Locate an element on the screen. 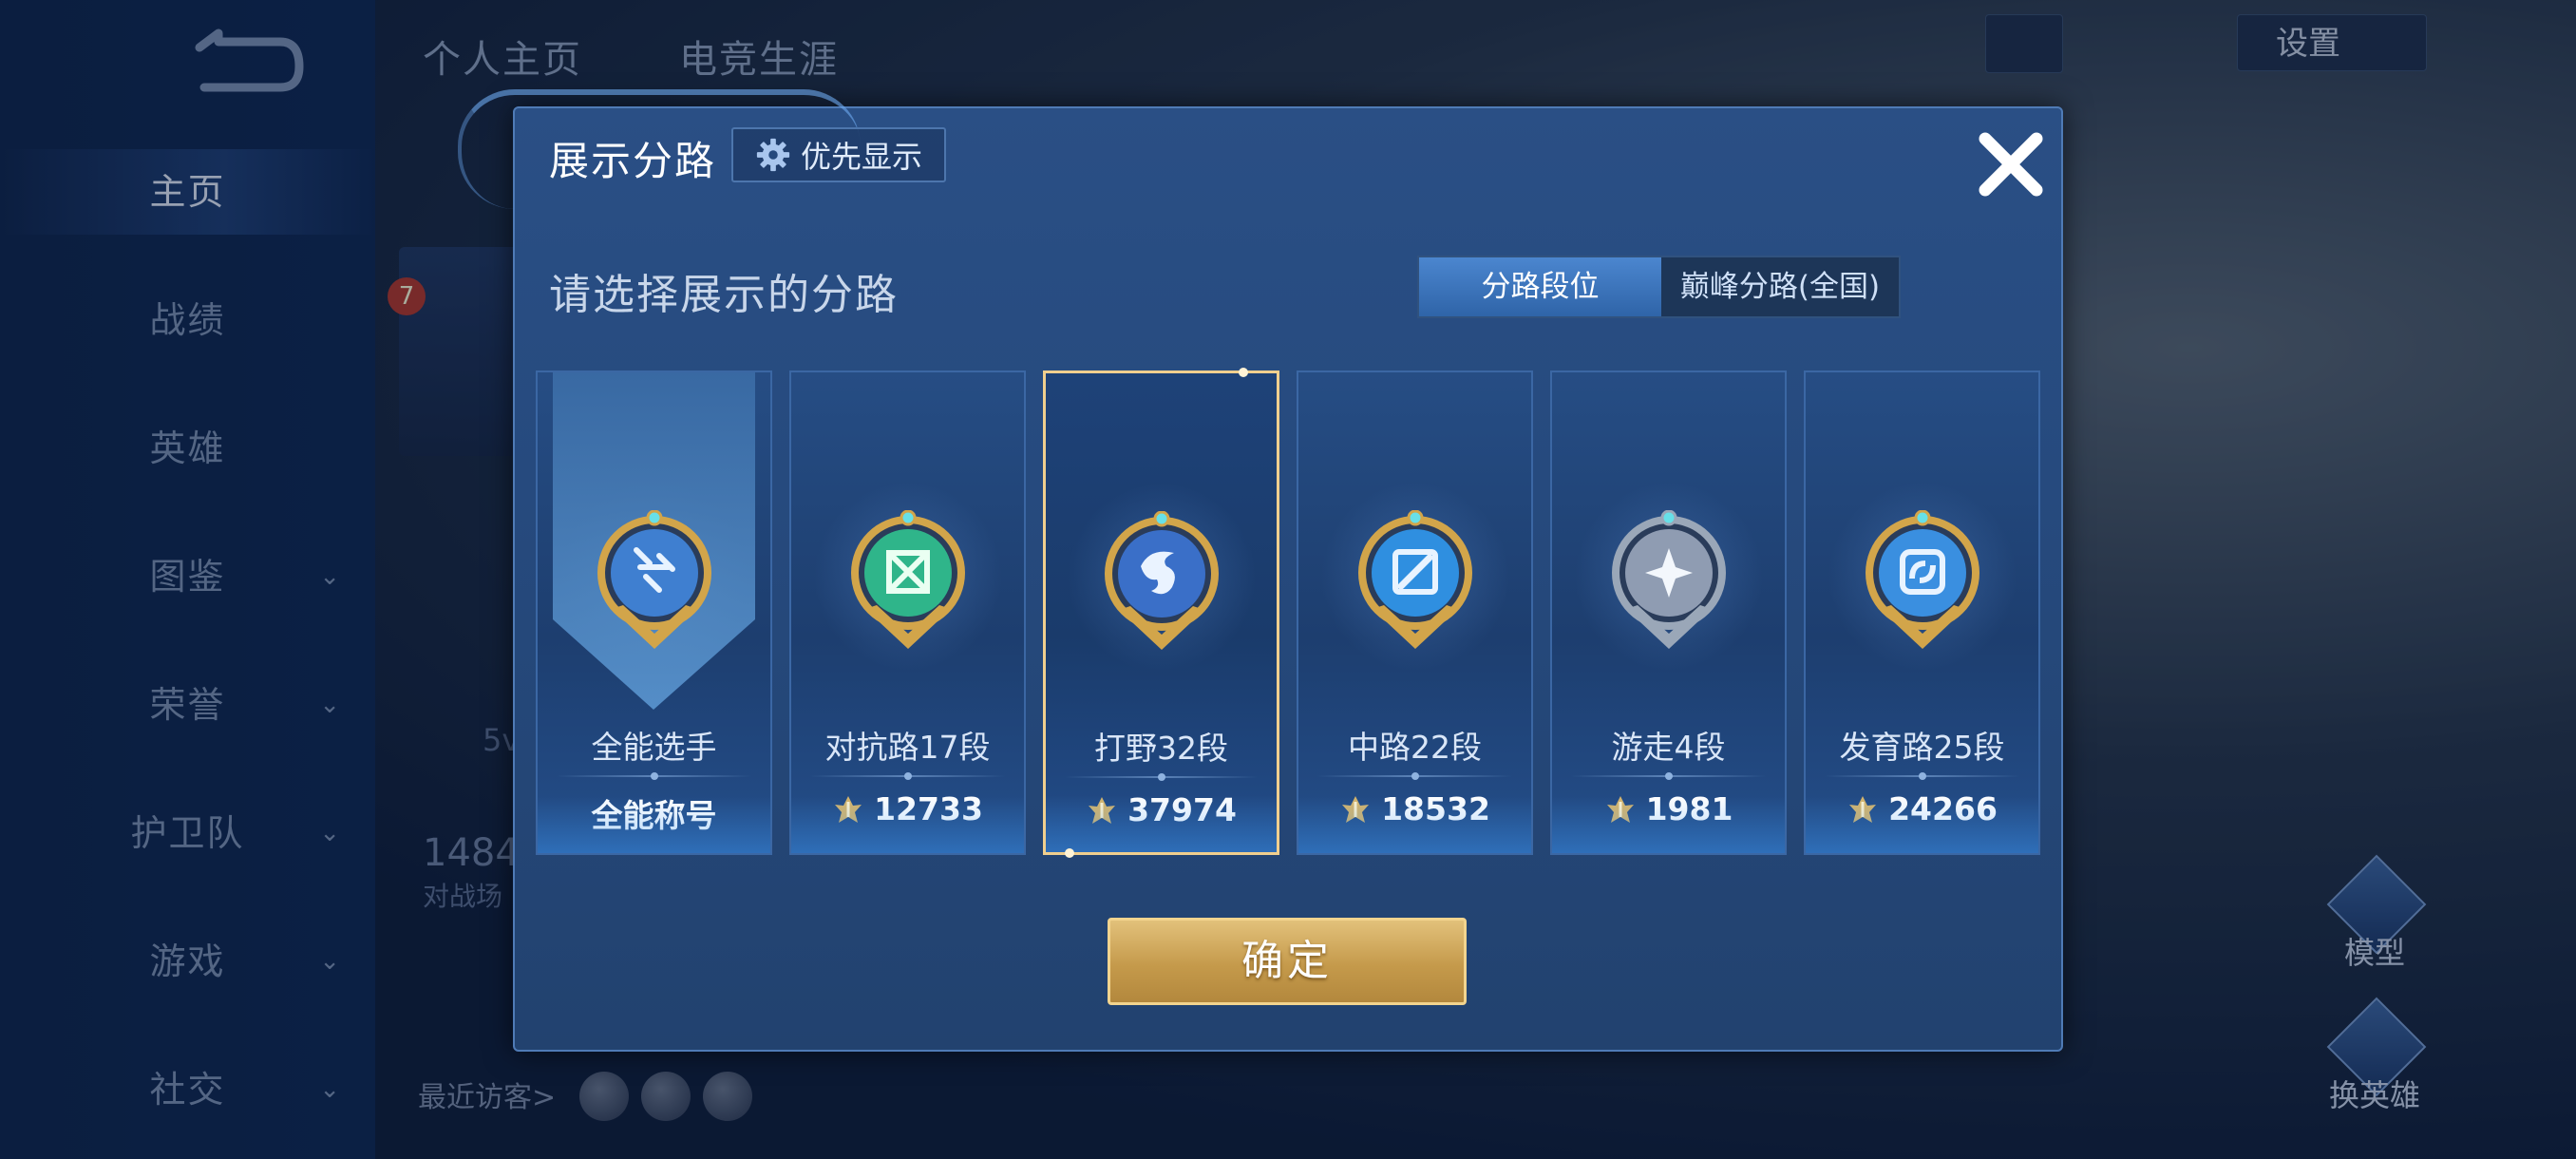  lane-label: 游走4段 is located at coordinates (1668, 747).